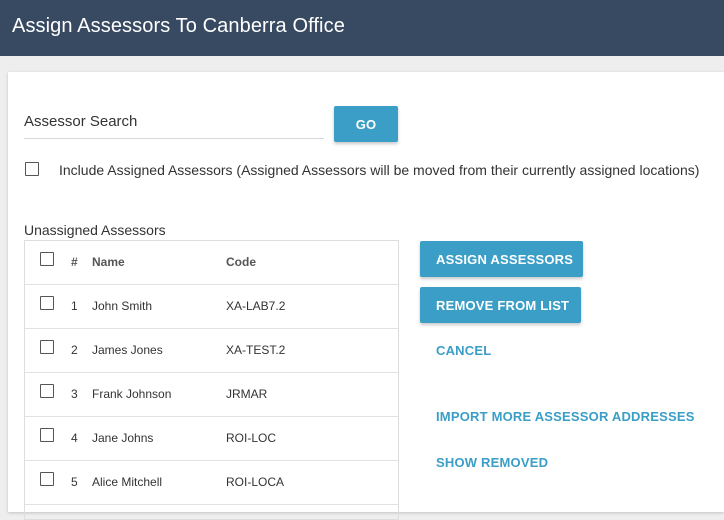  Describe the element at coordinates (211, 439) in the screenshot. I see `table-row: 4 Jane Johns ROI-LOC` at that location.